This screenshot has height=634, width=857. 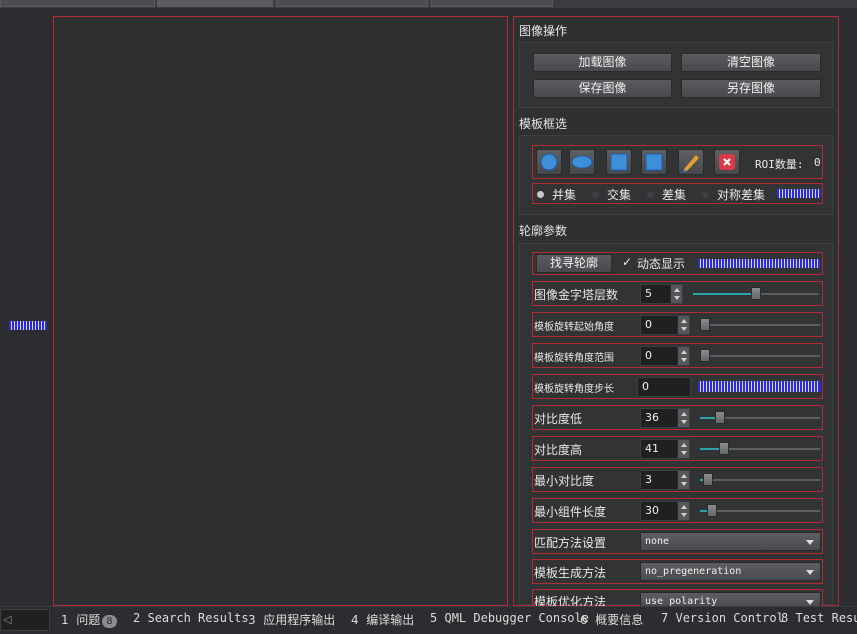 What do you see at coordinates (665, 325) in the screenshot?
I see `start-angle-spinbox: 0` at bounding box center [665, 325].